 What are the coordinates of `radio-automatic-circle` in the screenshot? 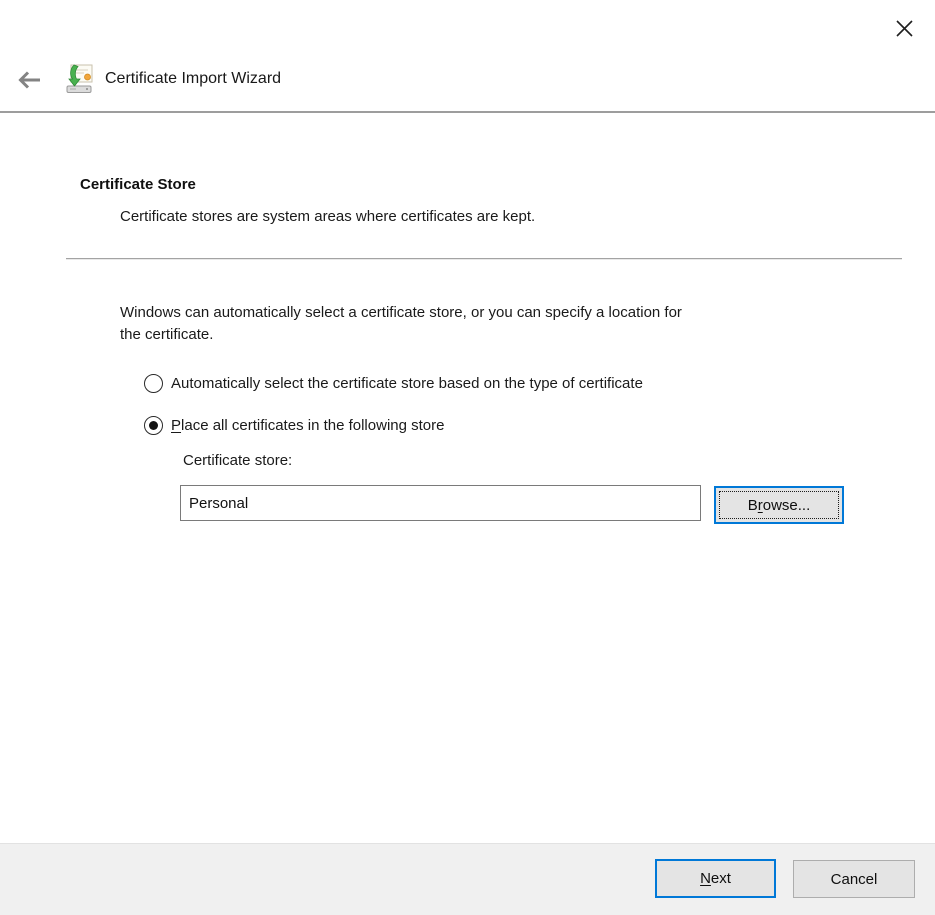 It's located at (153, 383).